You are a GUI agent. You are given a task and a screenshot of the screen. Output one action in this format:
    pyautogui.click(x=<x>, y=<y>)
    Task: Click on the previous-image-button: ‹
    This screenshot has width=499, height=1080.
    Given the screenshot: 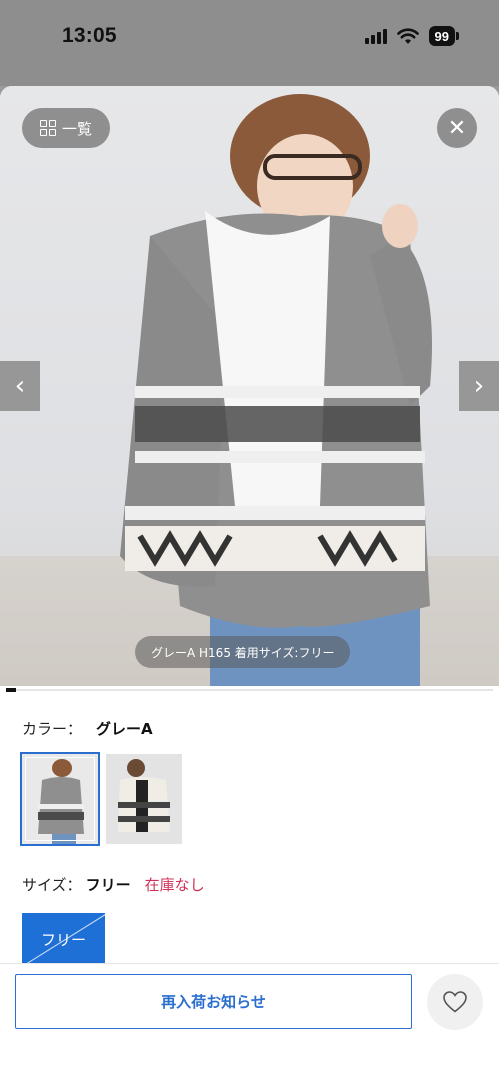 What is the action you would take?
    pyautogui.click(x=20, y=386)
    